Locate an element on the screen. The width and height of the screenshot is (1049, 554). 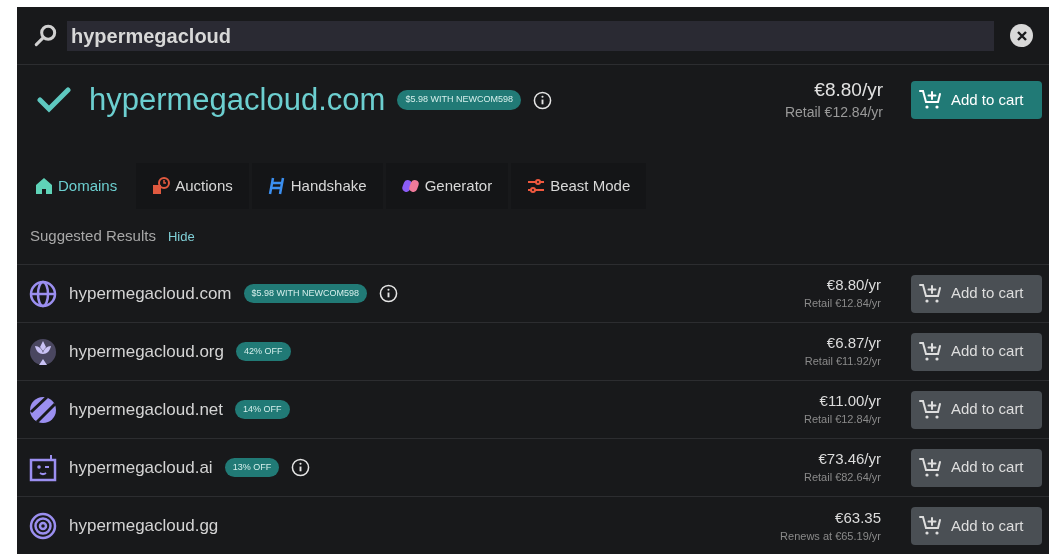
category-tab: Beast Mode is located at coordinates (579, 186).